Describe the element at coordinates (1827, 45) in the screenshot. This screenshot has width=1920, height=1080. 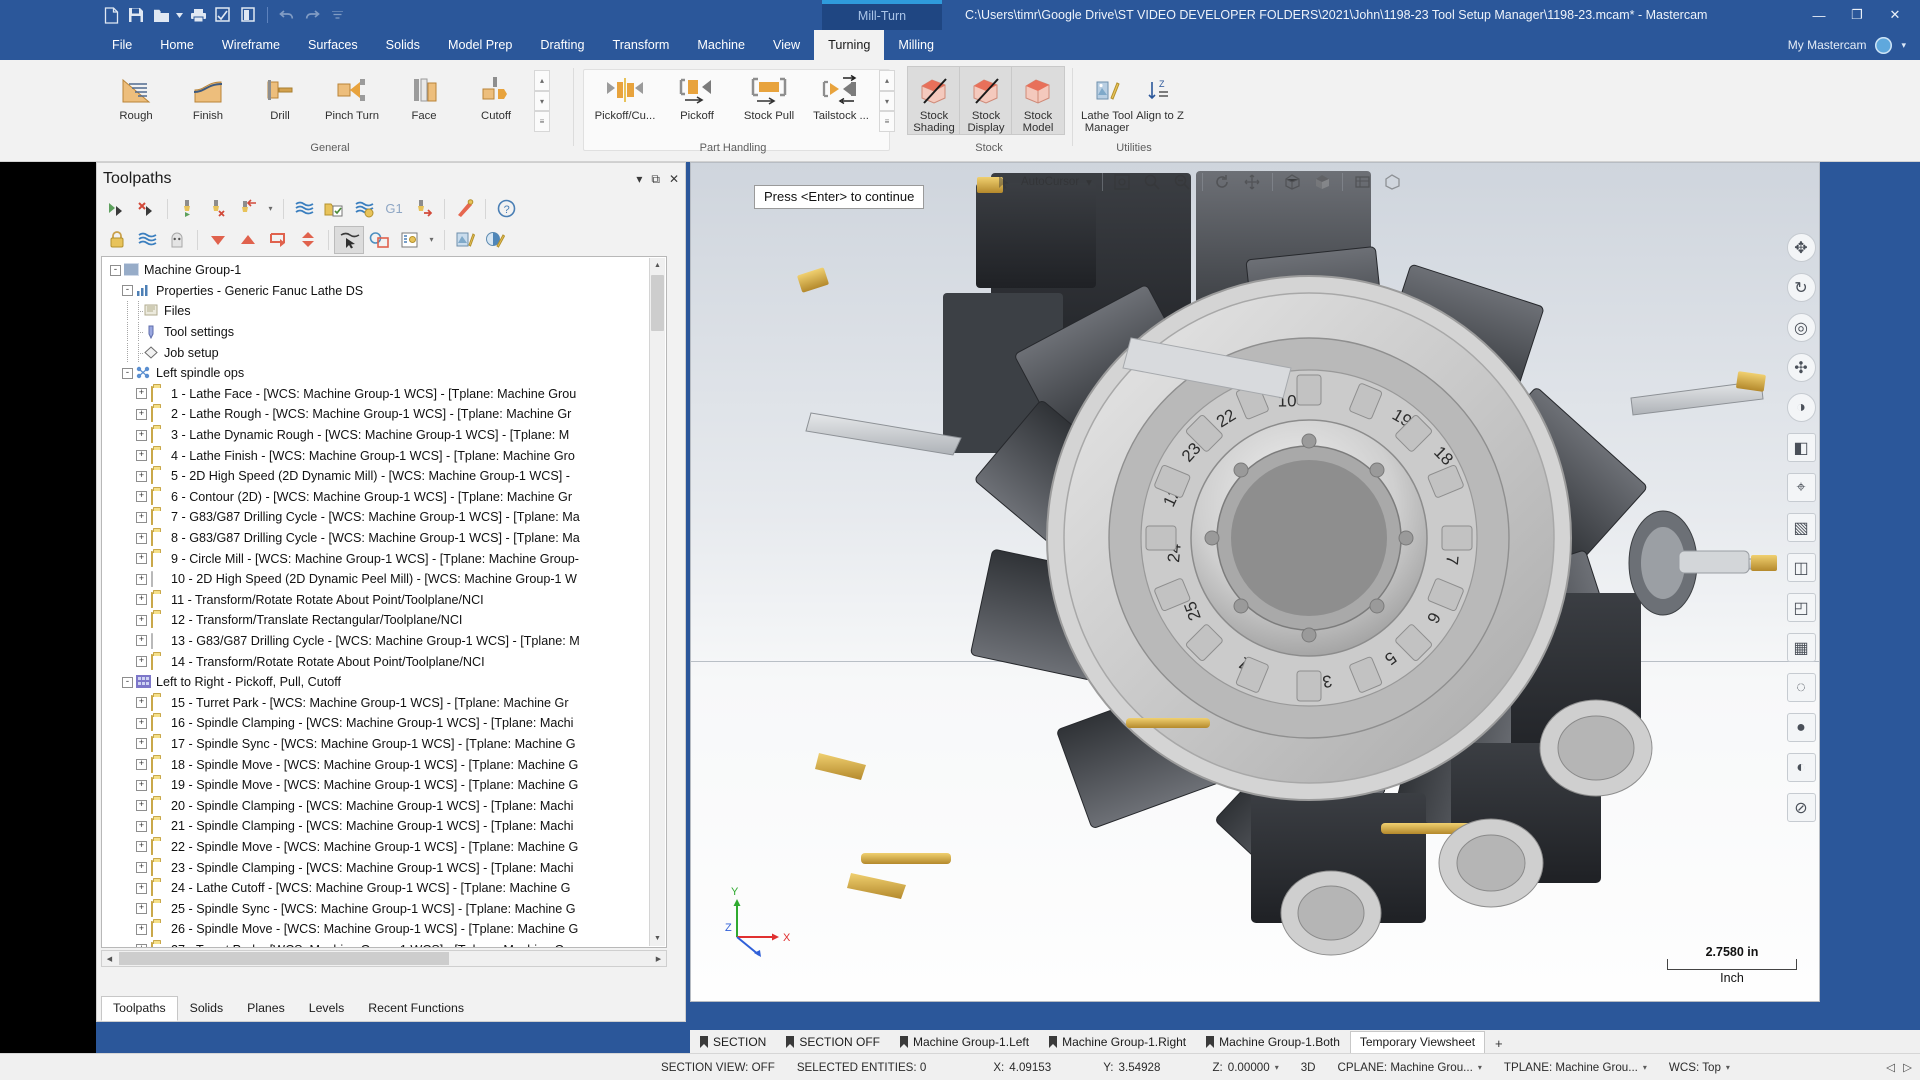
I see `account-label: My Mastercam` at that location.